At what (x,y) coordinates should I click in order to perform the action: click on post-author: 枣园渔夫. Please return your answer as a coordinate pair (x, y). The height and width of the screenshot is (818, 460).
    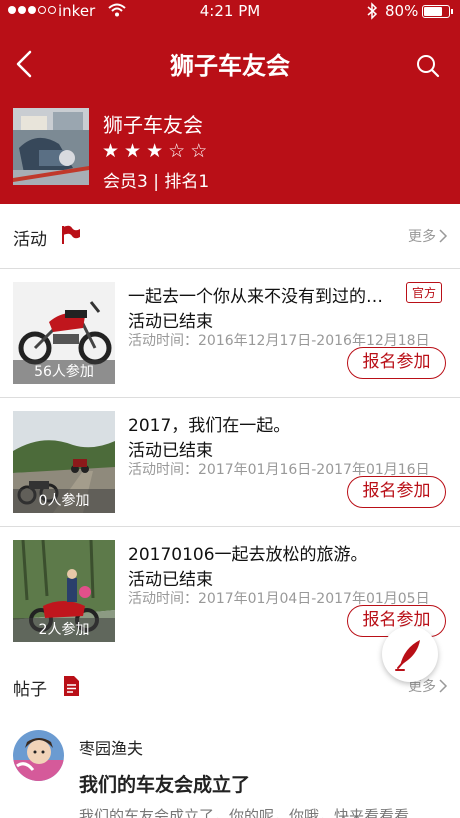
    Looking at the image, I should click on (111, 748).